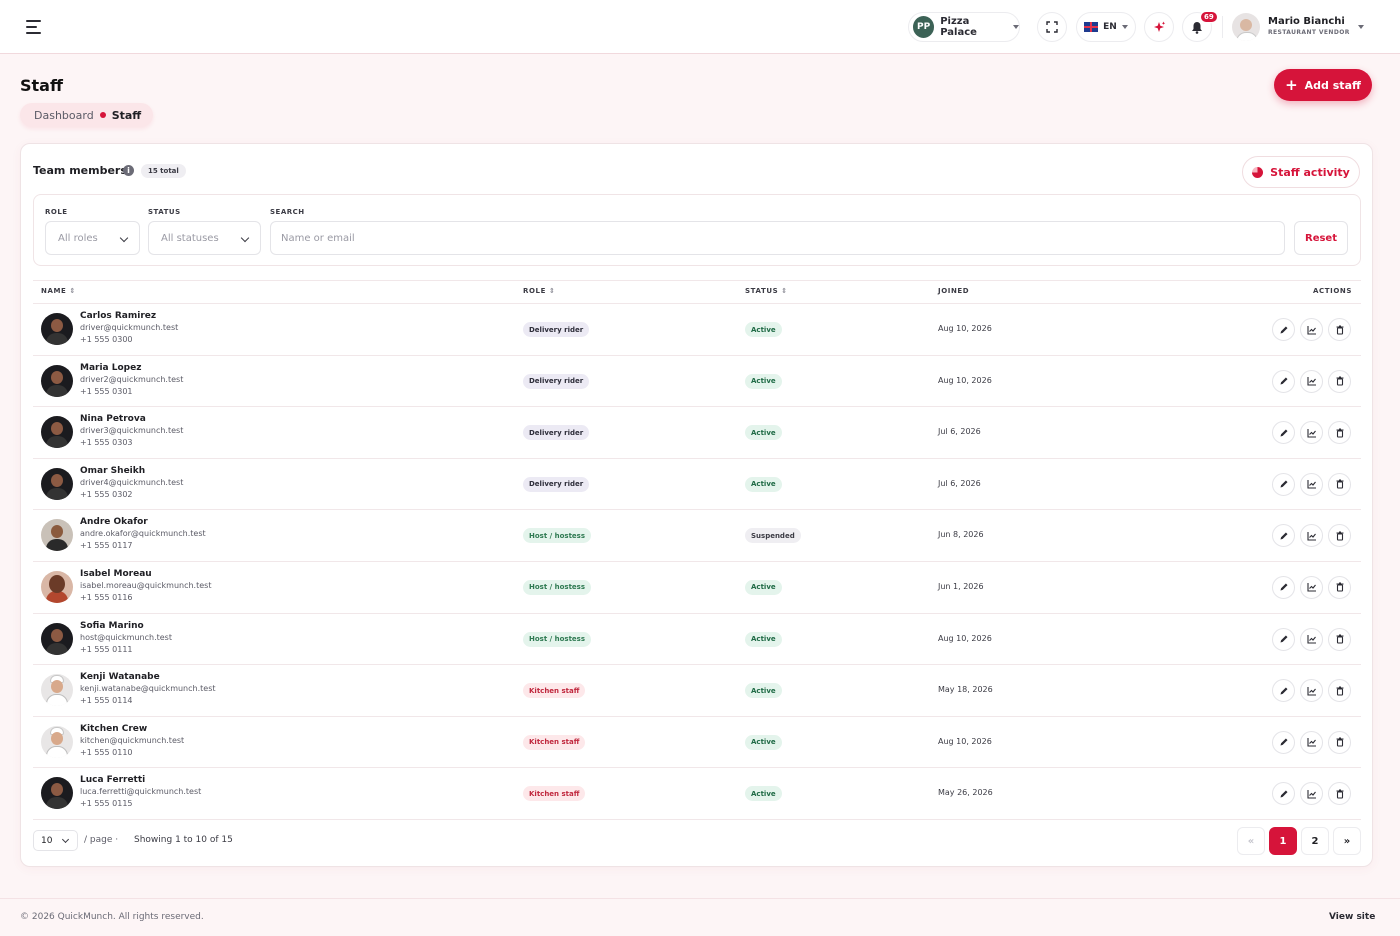 The width and height of the screenshot is (1400, 936). I want to click on staff-activity-label: Staff activity, so click(1310, 172).